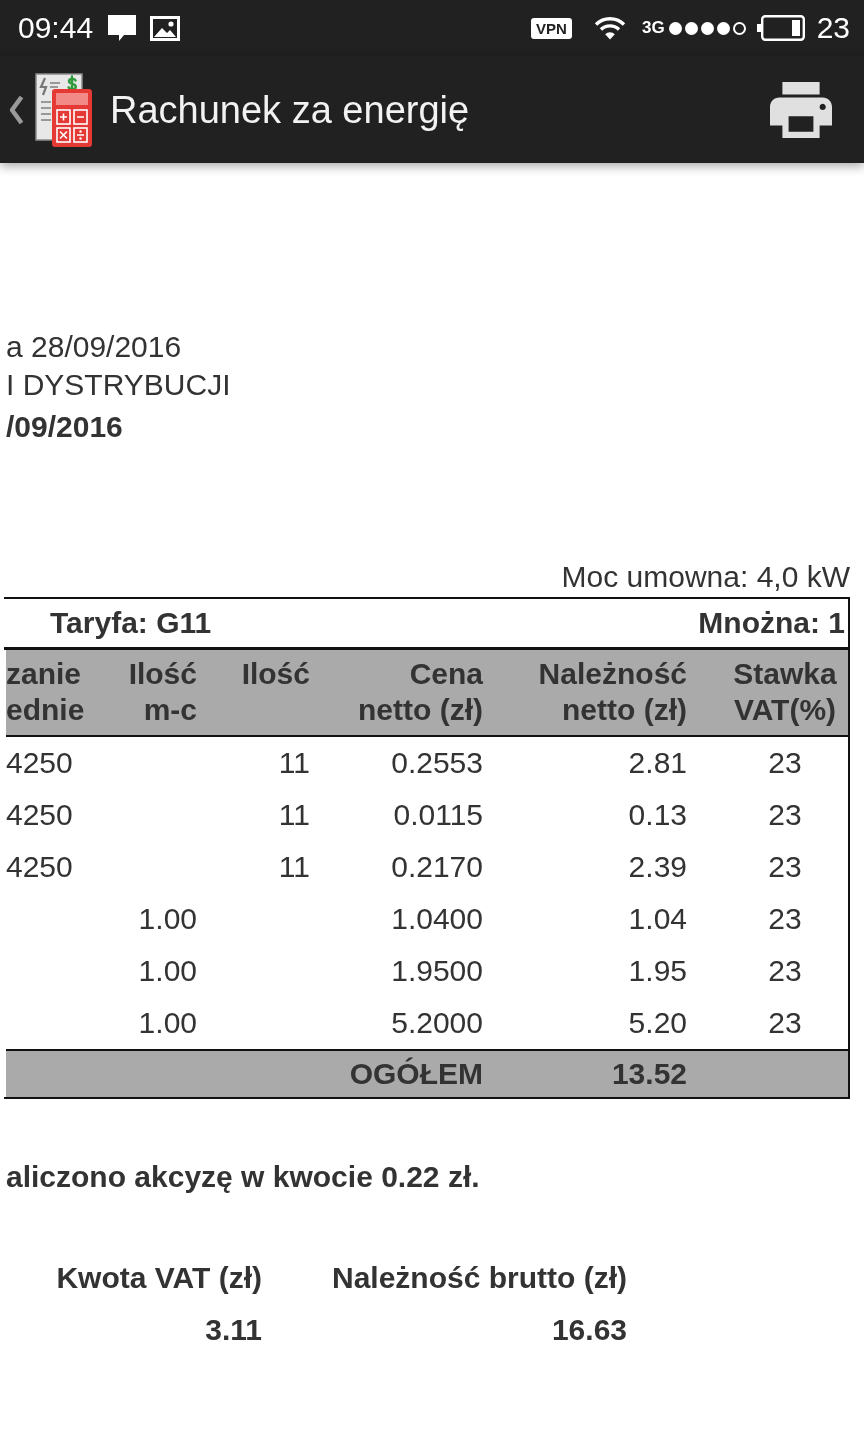 This screenshot has height=1440, width=864. I want to click on column-header: Należność netto (zł), so click(612, 692).